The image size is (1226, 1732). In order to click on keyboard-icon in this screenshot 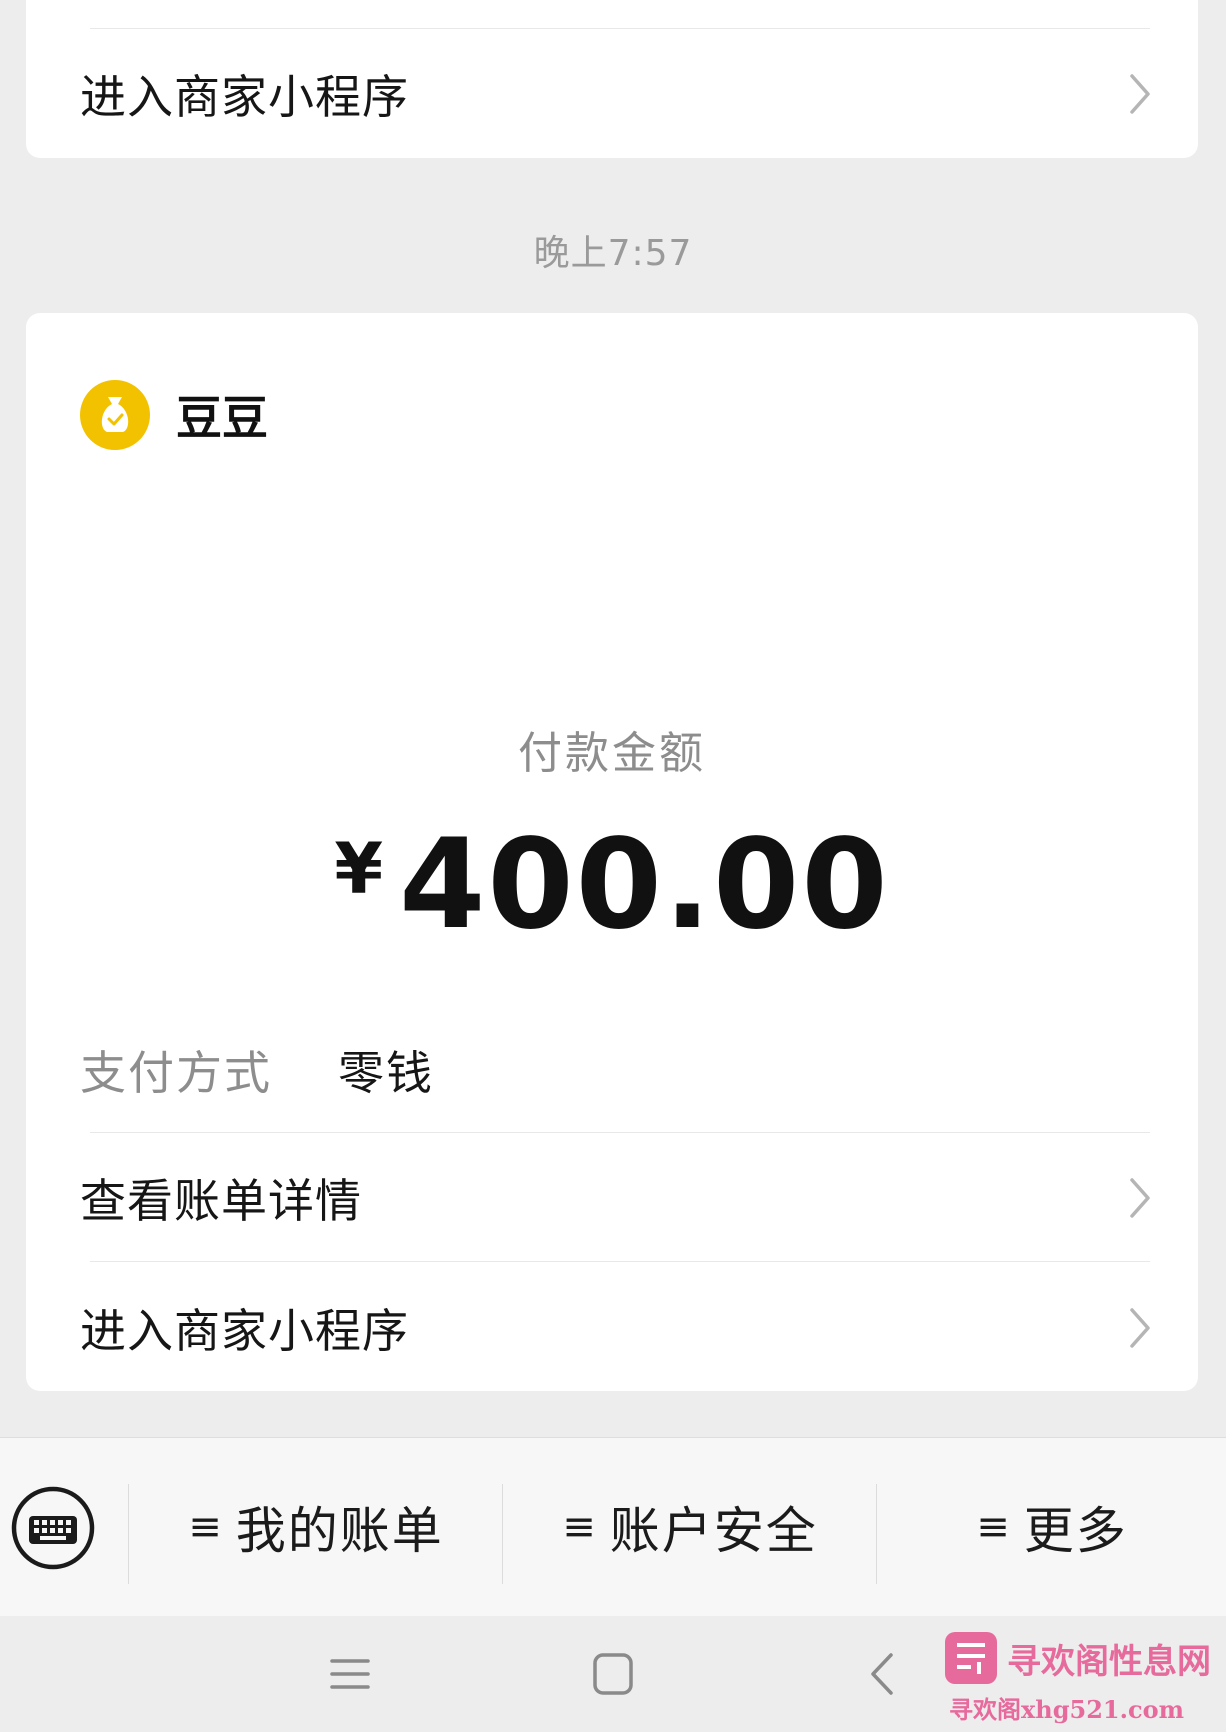, I will do `click(53, 1528)`.